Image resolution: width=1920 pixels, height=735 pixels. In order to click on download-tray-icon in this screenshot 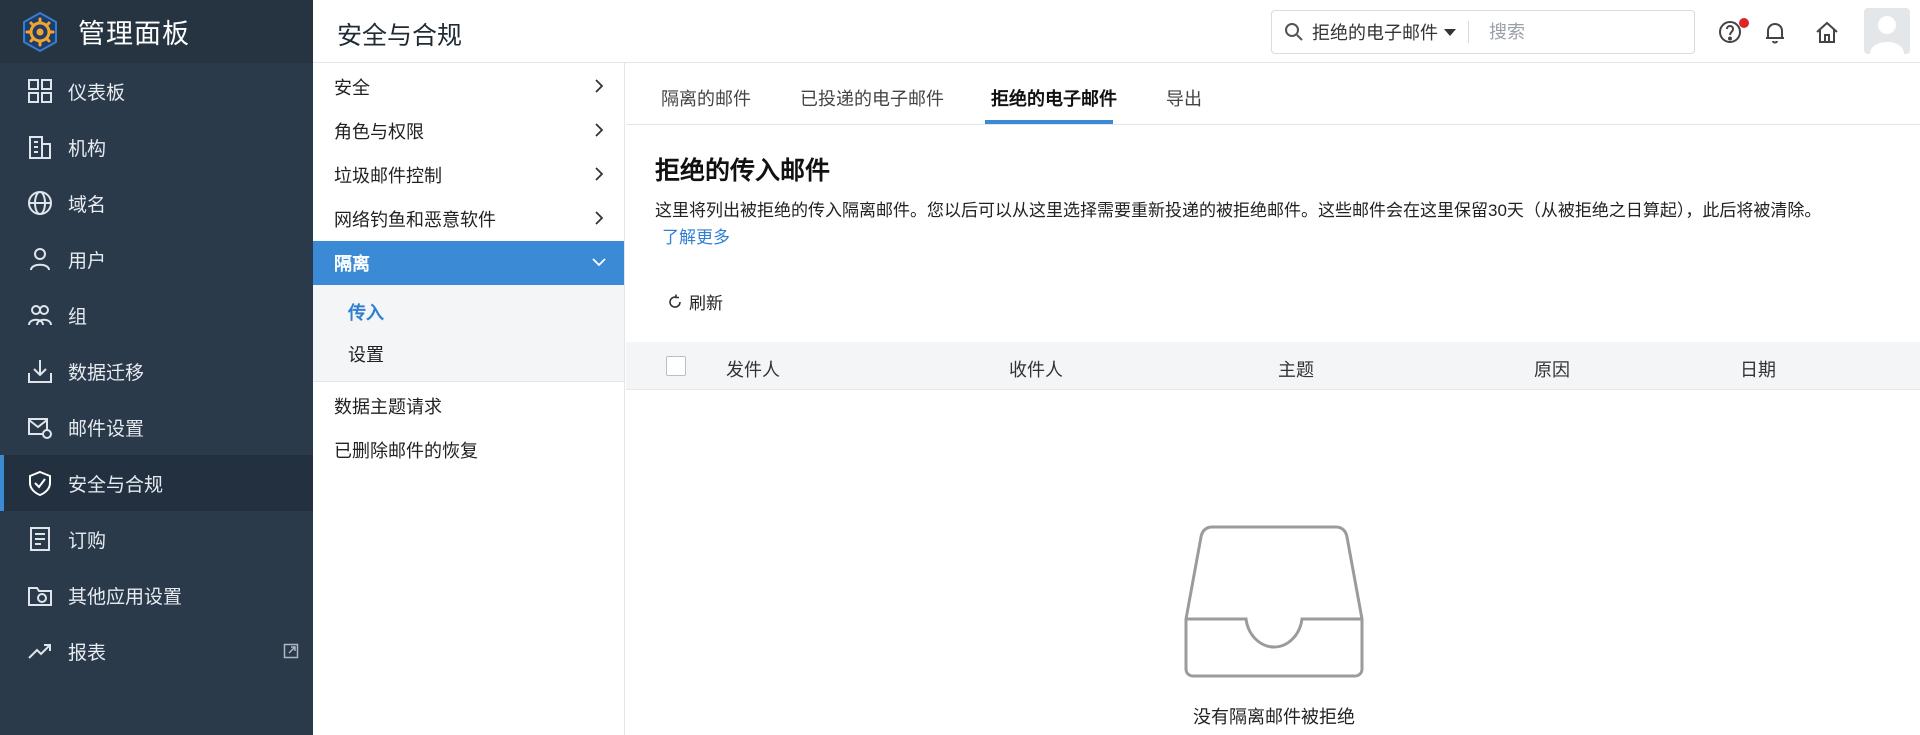, I will do `click(40, 371)`.